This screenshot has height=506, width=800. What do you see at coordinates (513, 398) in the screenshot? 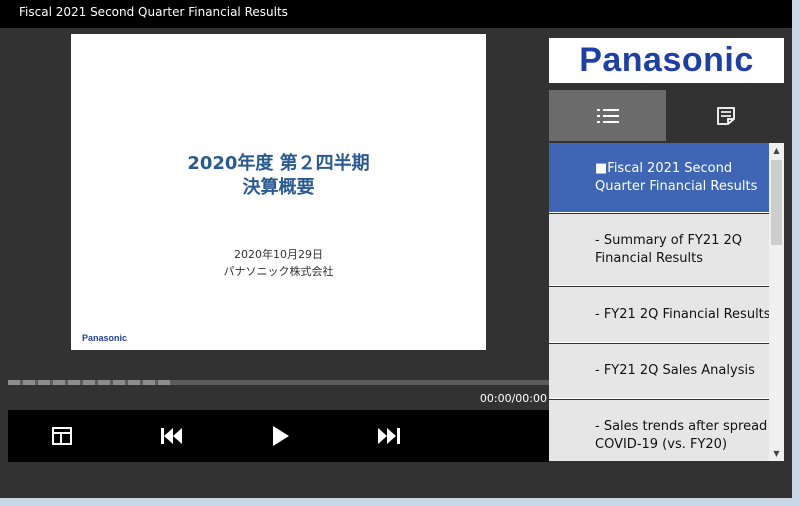
I see `time-display: 00:00/00:00` at bounding box center [513, 398].